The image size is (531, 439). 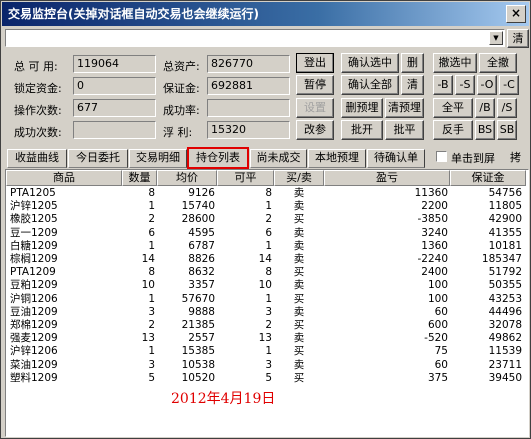 I want to click on cell-quantity: 10, so click(x=148, y=285).